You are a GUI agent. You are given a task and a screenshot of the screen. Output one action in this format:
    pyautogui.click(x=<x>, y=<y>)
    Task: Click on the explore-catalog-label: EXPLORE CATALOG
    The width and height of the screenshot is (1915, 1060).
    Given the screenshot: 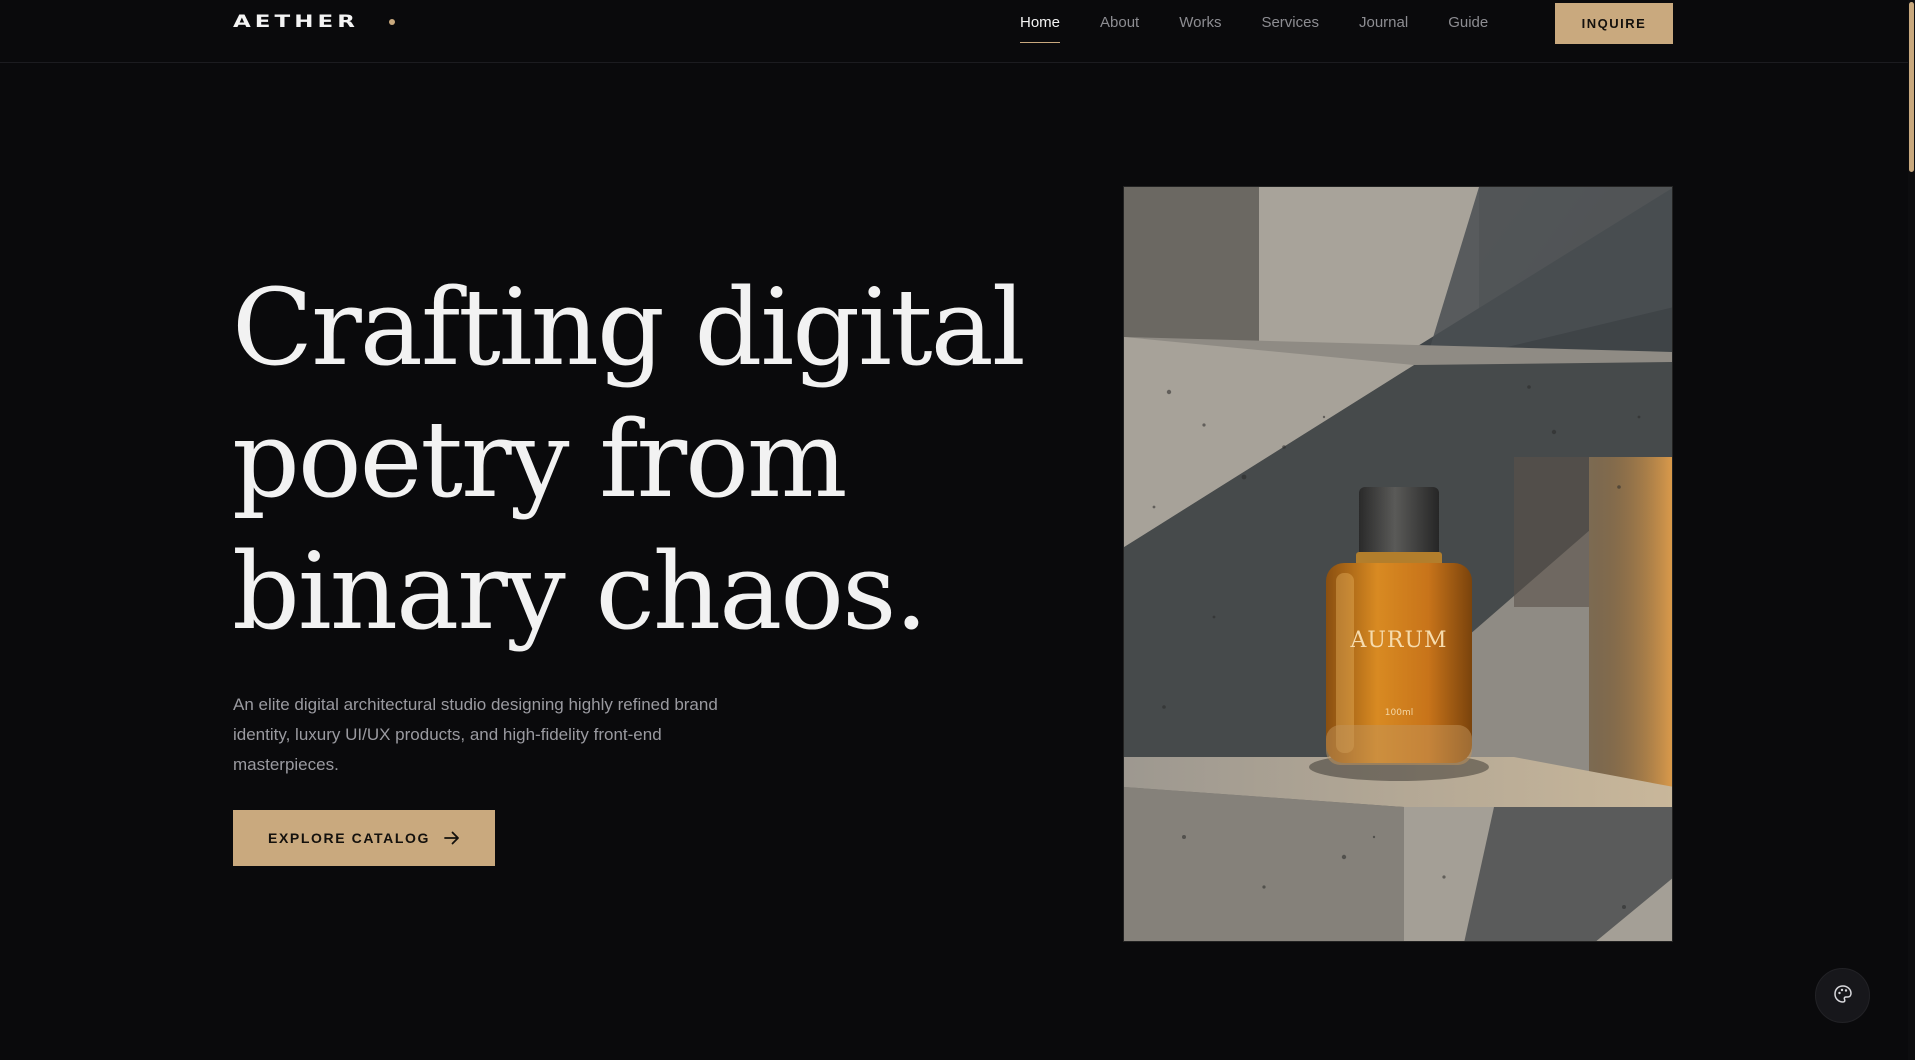 What is the action you would take?
    pyautogui.click(x=349, y=838)
    